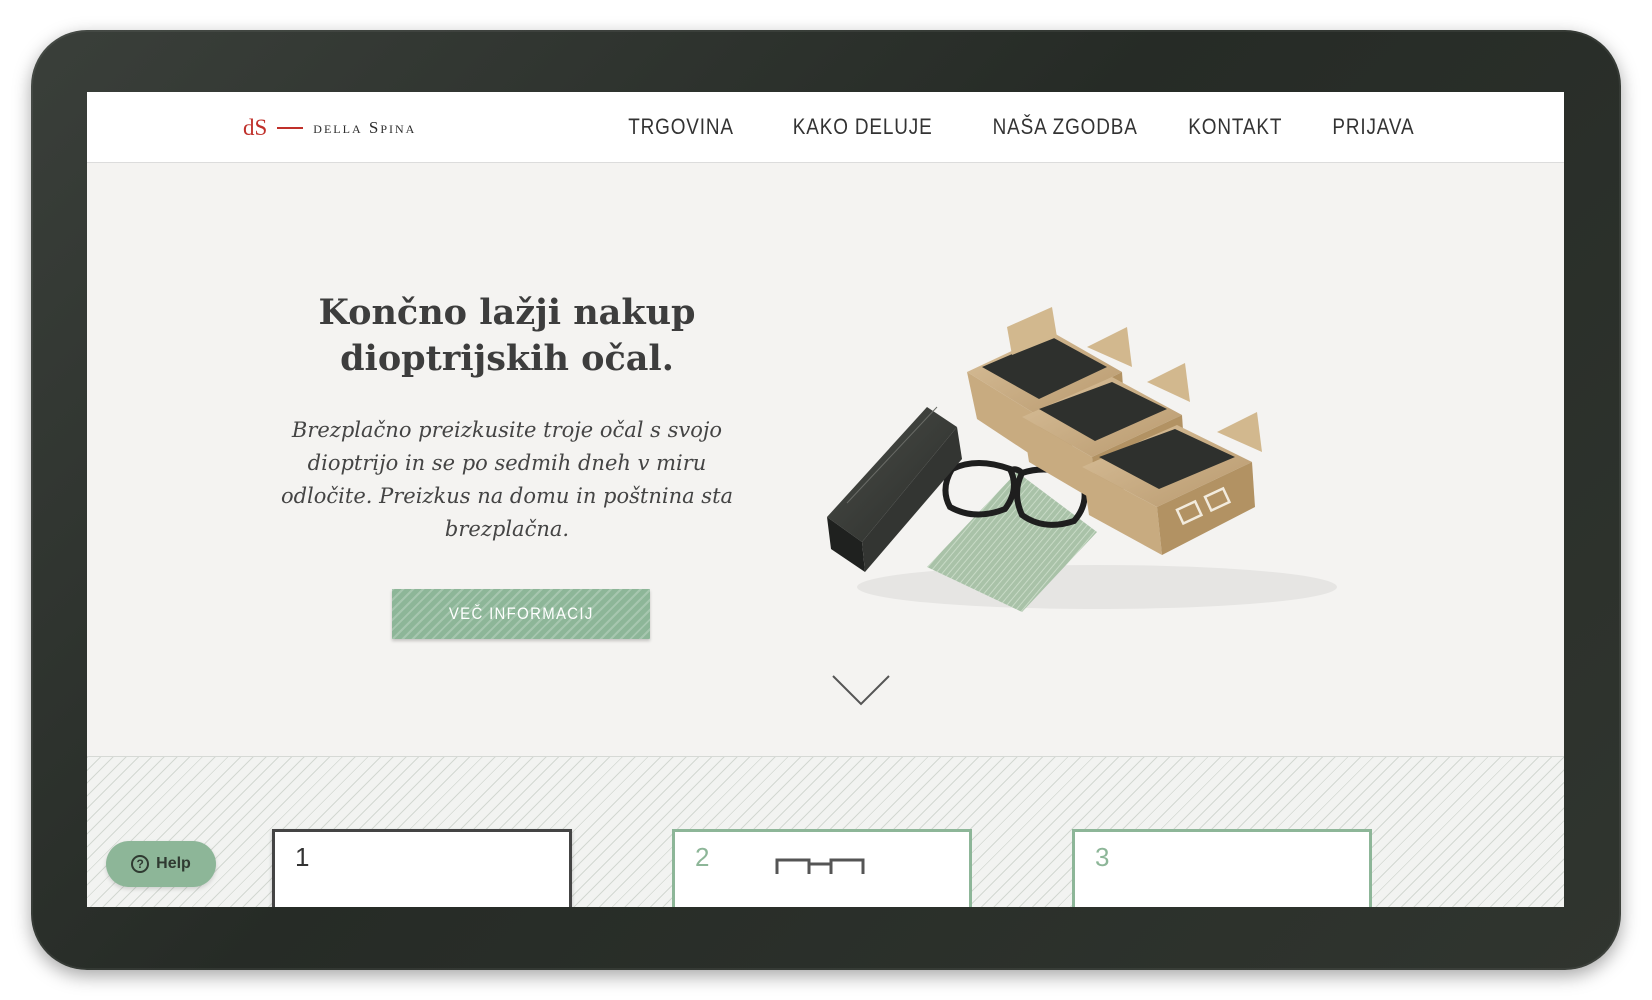 The height and width of the screenshot is (1000, 1652). What do you see at coordinates (1064, 127) in the screenshot?
I see `nav-item-nasa-zgodba: NAŠA ZGODBA` at bounding box center [1064, 127].